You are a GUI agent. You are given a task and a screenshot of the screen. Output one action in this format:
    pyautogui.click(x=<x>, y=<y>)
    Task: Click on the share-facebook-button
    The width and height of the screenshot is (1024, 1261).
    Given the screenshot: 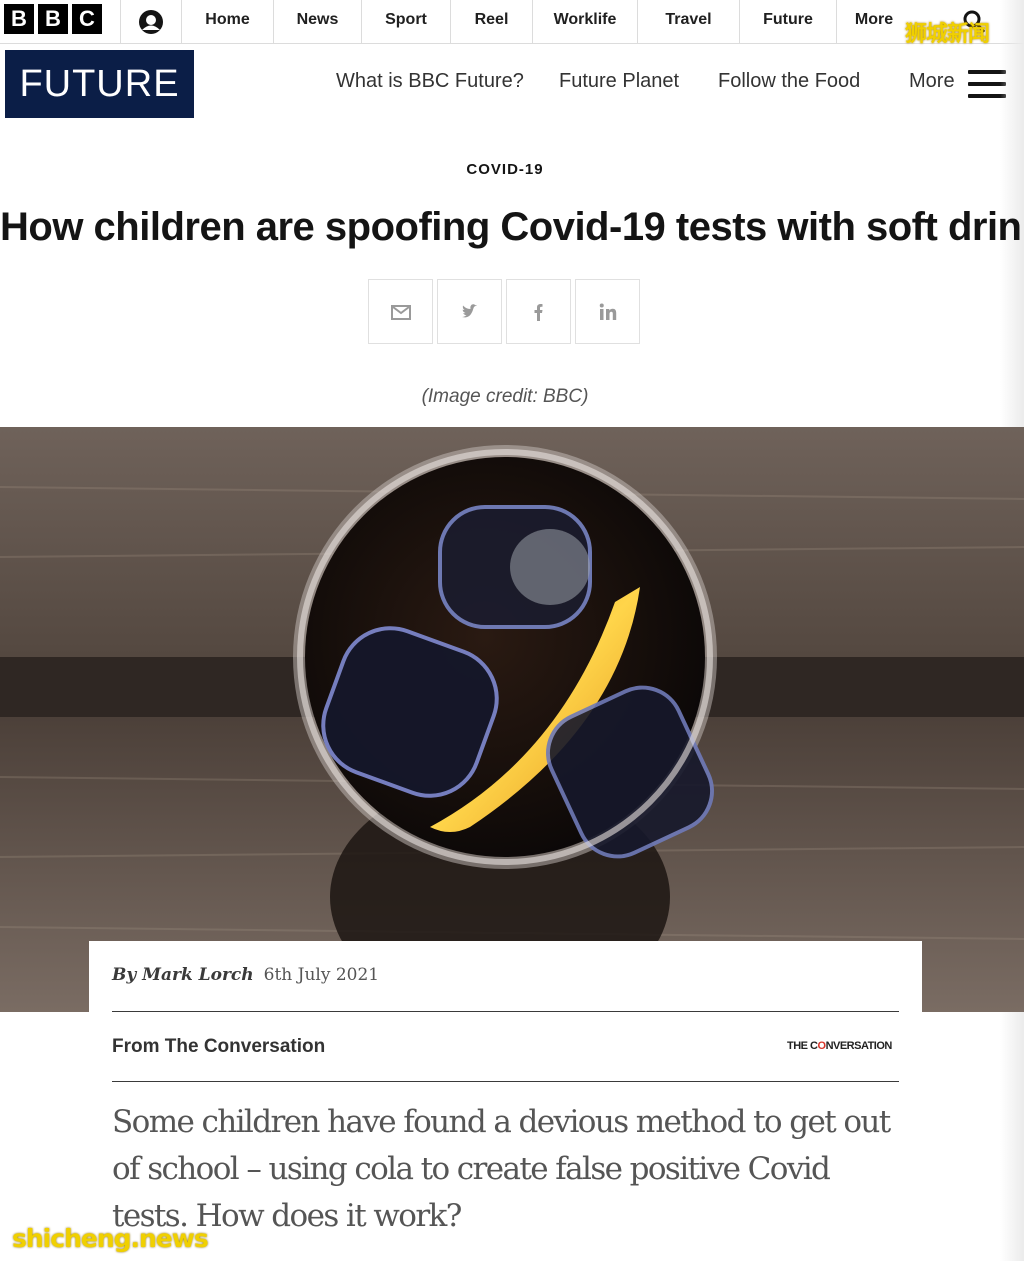 What is the action you would take?
    pyautogui.click(x=538, y=311)
    